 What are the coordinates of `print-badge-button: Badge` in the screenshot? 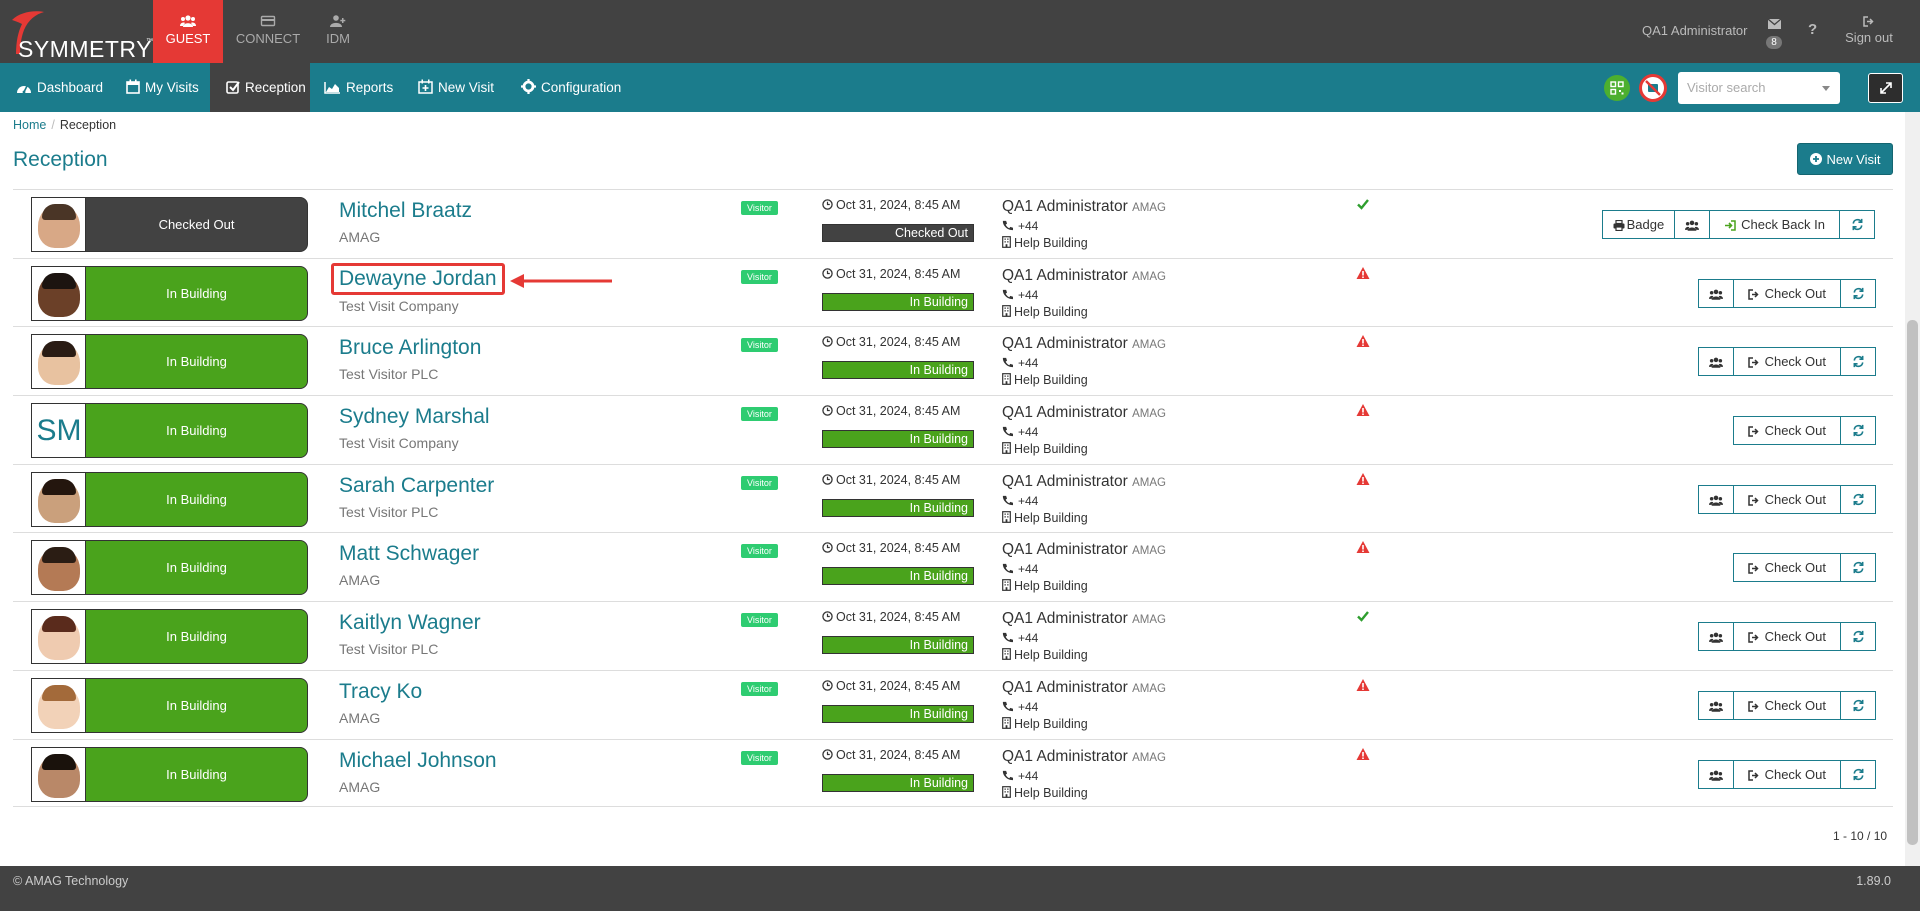 It's located at (1638, 224).